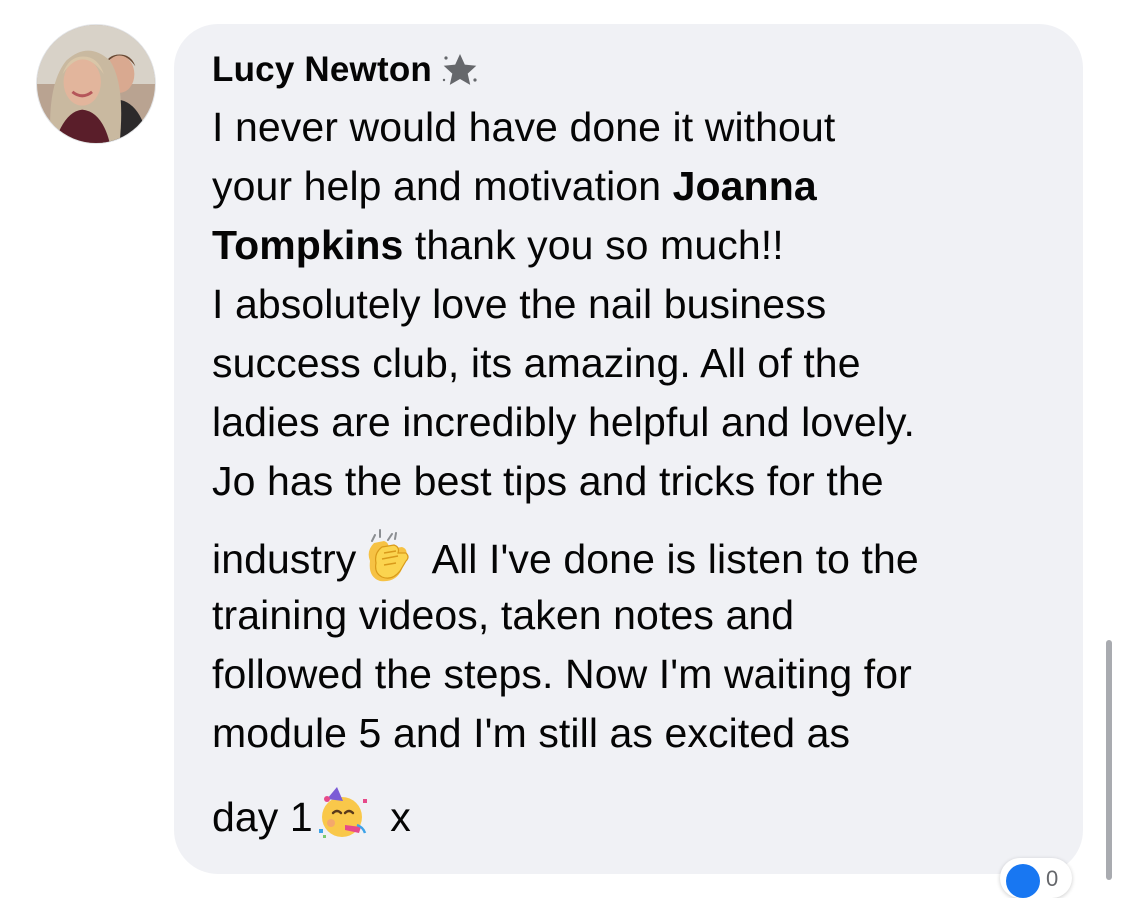 The image size is (1125, 898). Describe the element at coordinates (536, 363) in the screenshot. I see `comment-line: success club, its amazing. All of the` at that location.